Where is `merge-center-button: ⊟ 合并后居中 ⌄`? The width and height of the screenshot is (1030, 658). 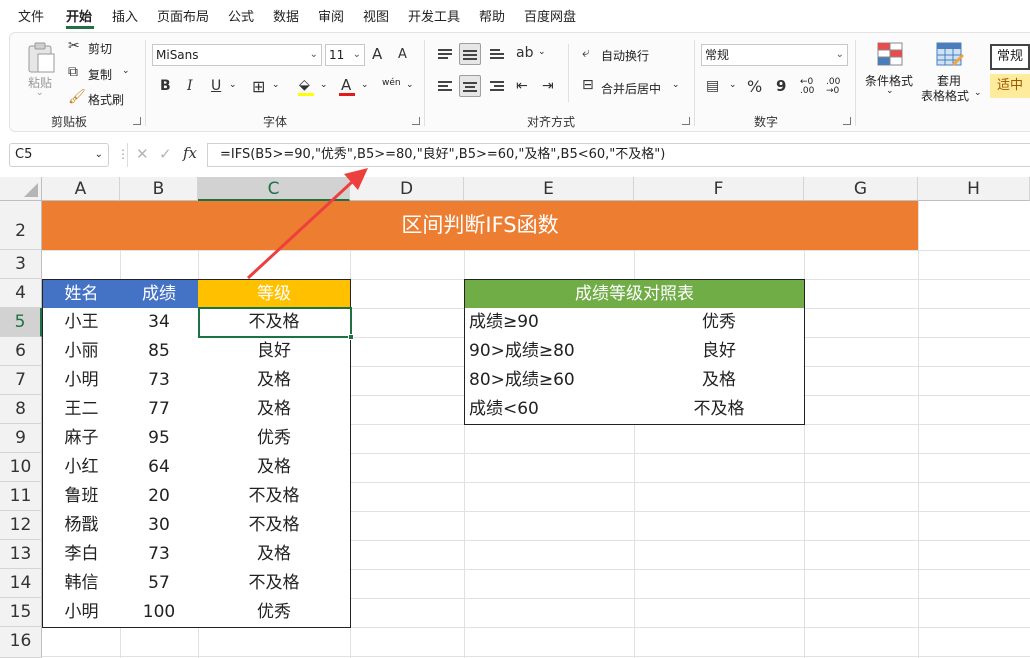
merge-center-button: ⊟ 合并后居中 ⌄ is located at coordinates (632, 86).